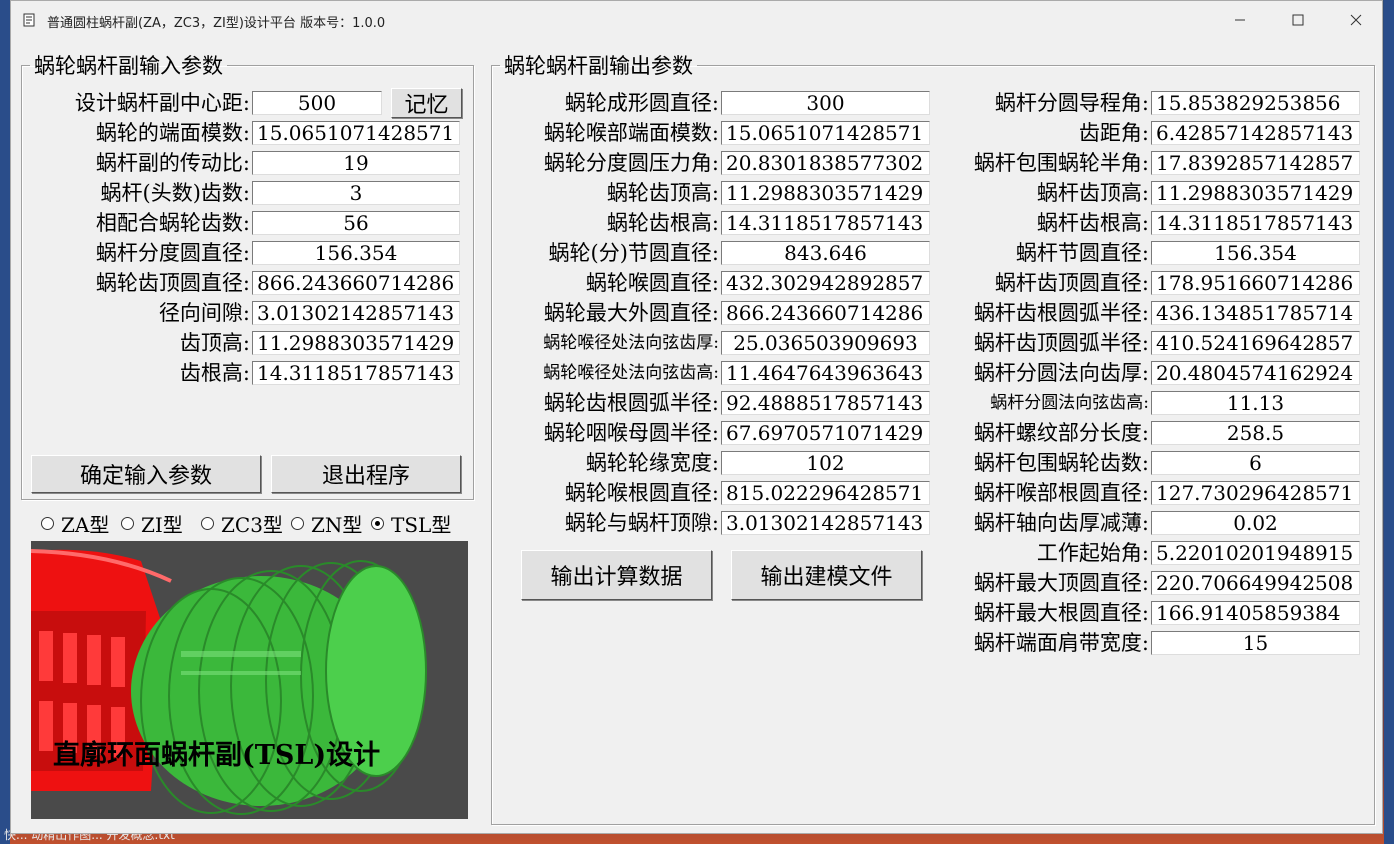 The image size is (1394, 844). What do you see at coordinates (1255, 103) in the screenshot?
I see `output-right-field-0: 15.853829253856` at bounding box center [1255, 103].